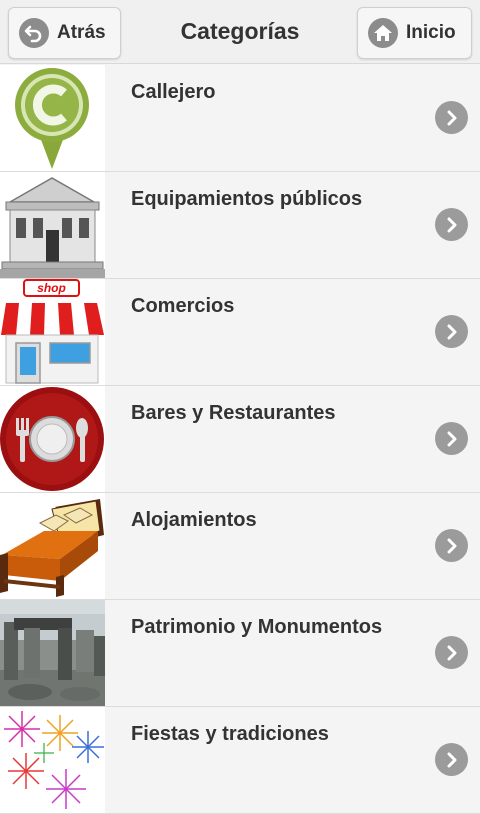  Describe the element at coordinates (51, 288) in the screenshot. I see `shop-sign-text: shop` at that location.